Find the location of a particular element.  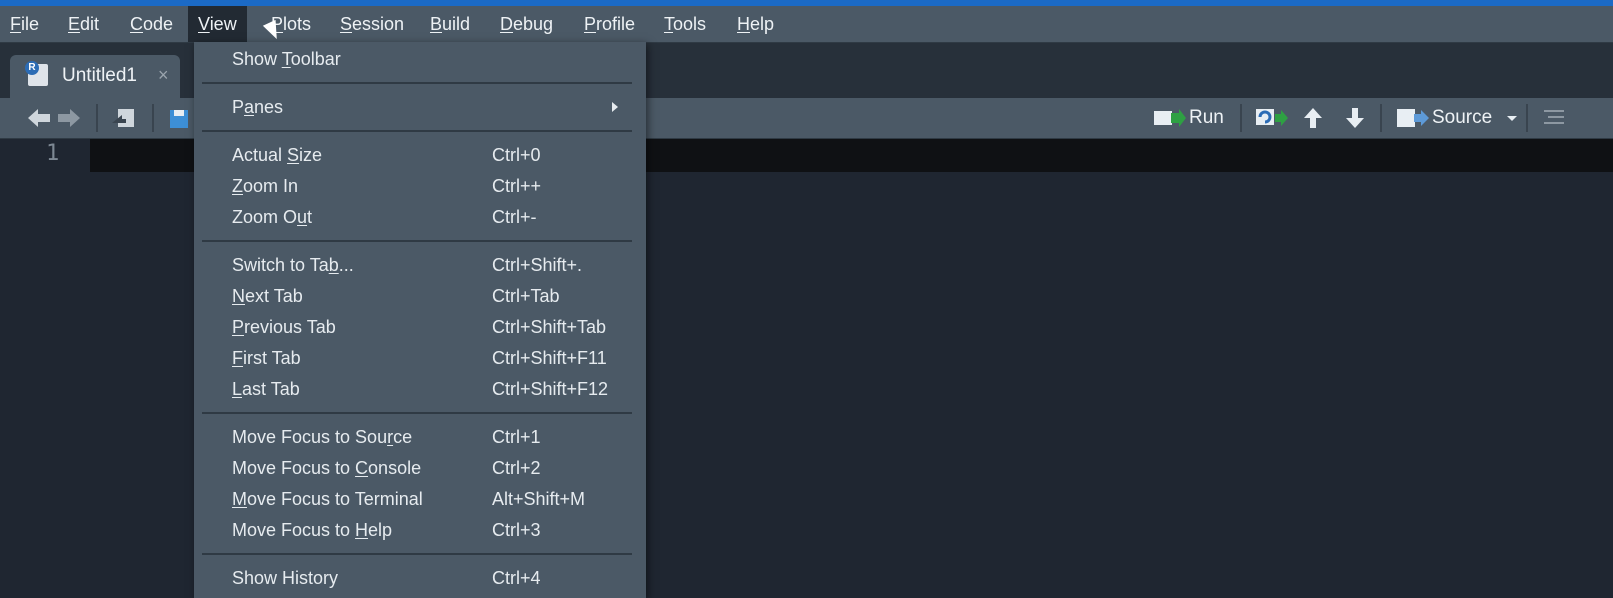

menu-help: Help is located at coordinates (755, 24).